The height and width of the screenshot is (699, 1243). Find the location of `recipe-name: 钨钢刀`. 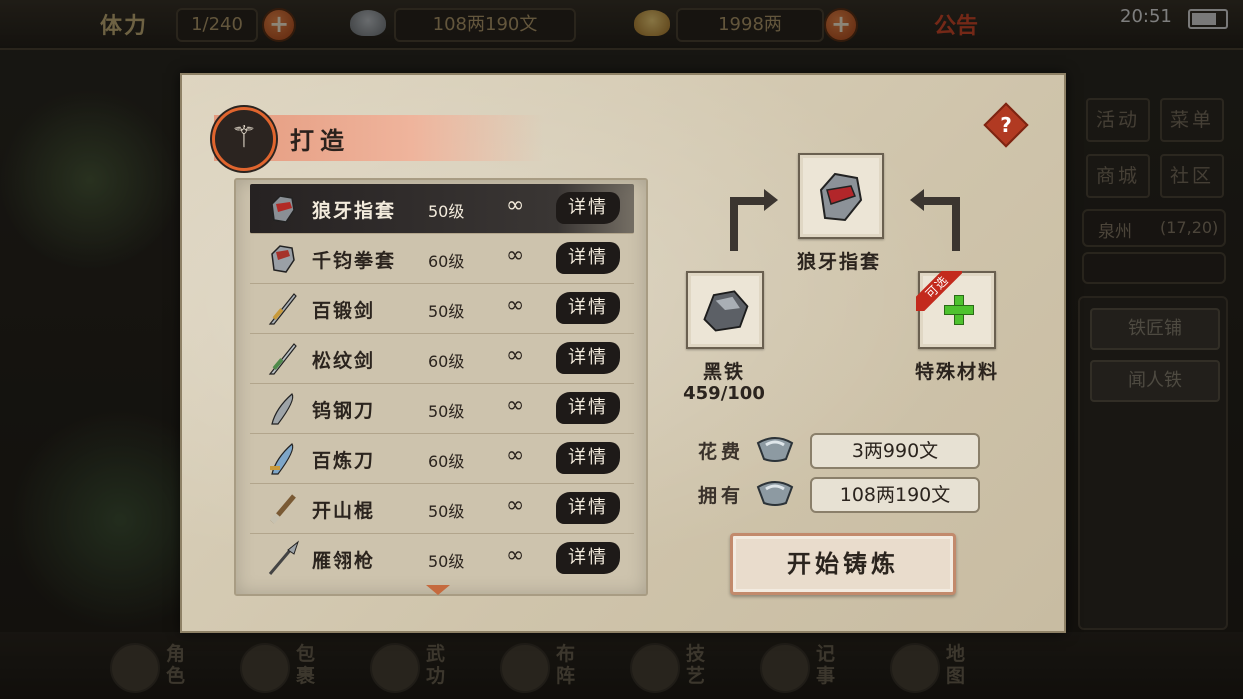

recipe-name: 钨钢刀 is located at coordinates (344, 411).